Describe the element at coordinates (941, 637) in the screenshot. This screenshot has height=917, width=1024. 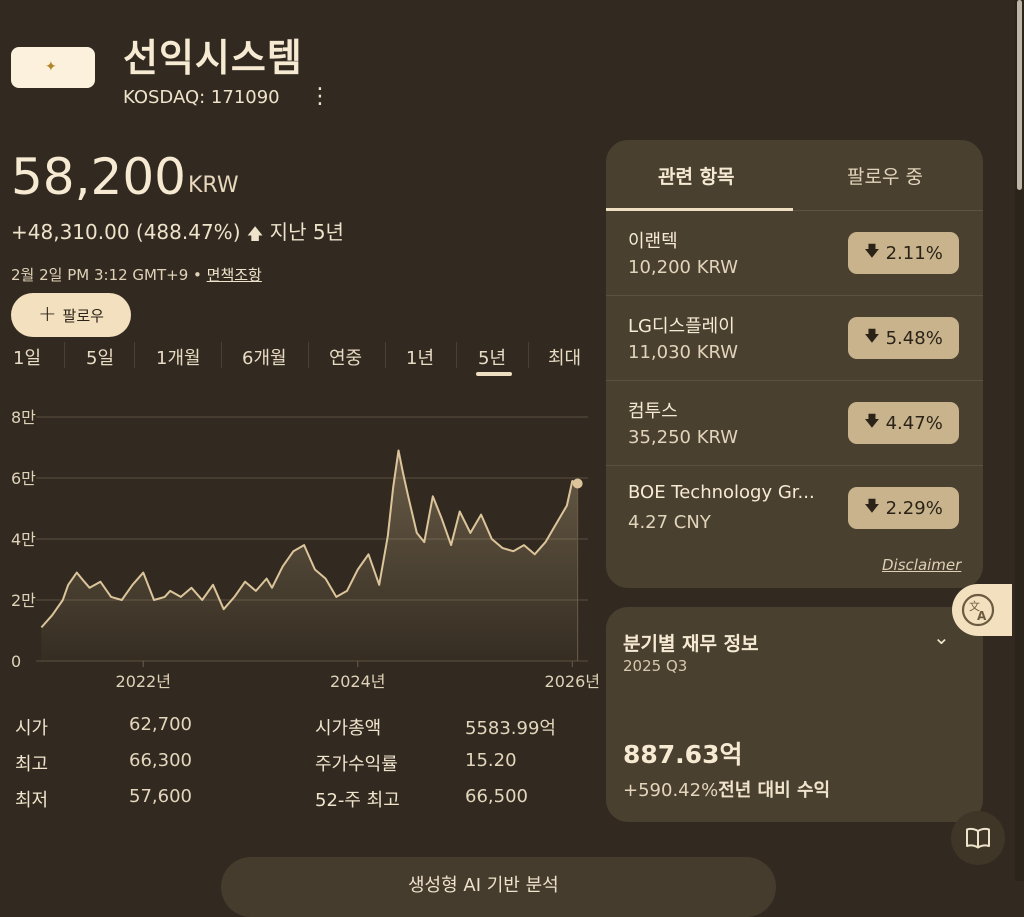
I see `chevron-down-icon: ⌄` at that location.